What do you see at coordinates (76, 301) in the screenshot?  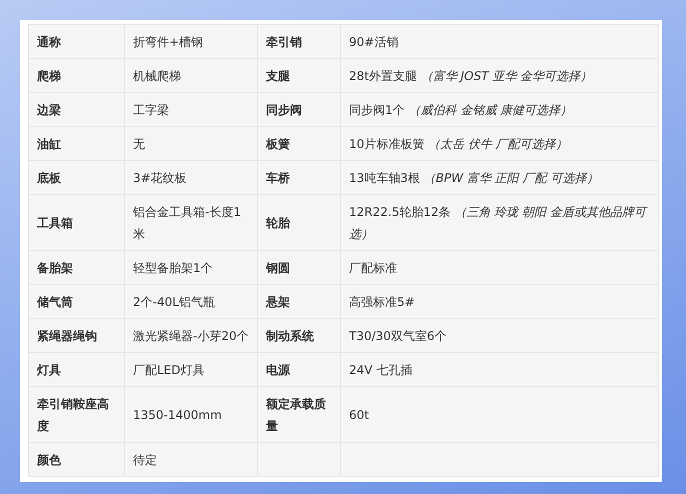 I see `spec-label: 储气筒` at bounding box center [76, 301].